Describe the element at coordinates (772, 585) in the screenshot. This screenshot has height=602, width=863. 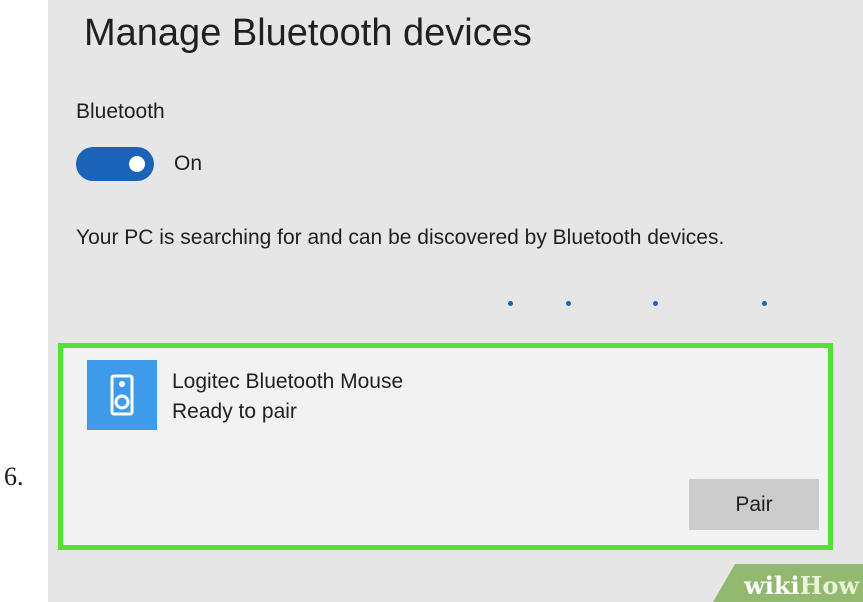
I see `watermark-wiki: wiki` at that location.